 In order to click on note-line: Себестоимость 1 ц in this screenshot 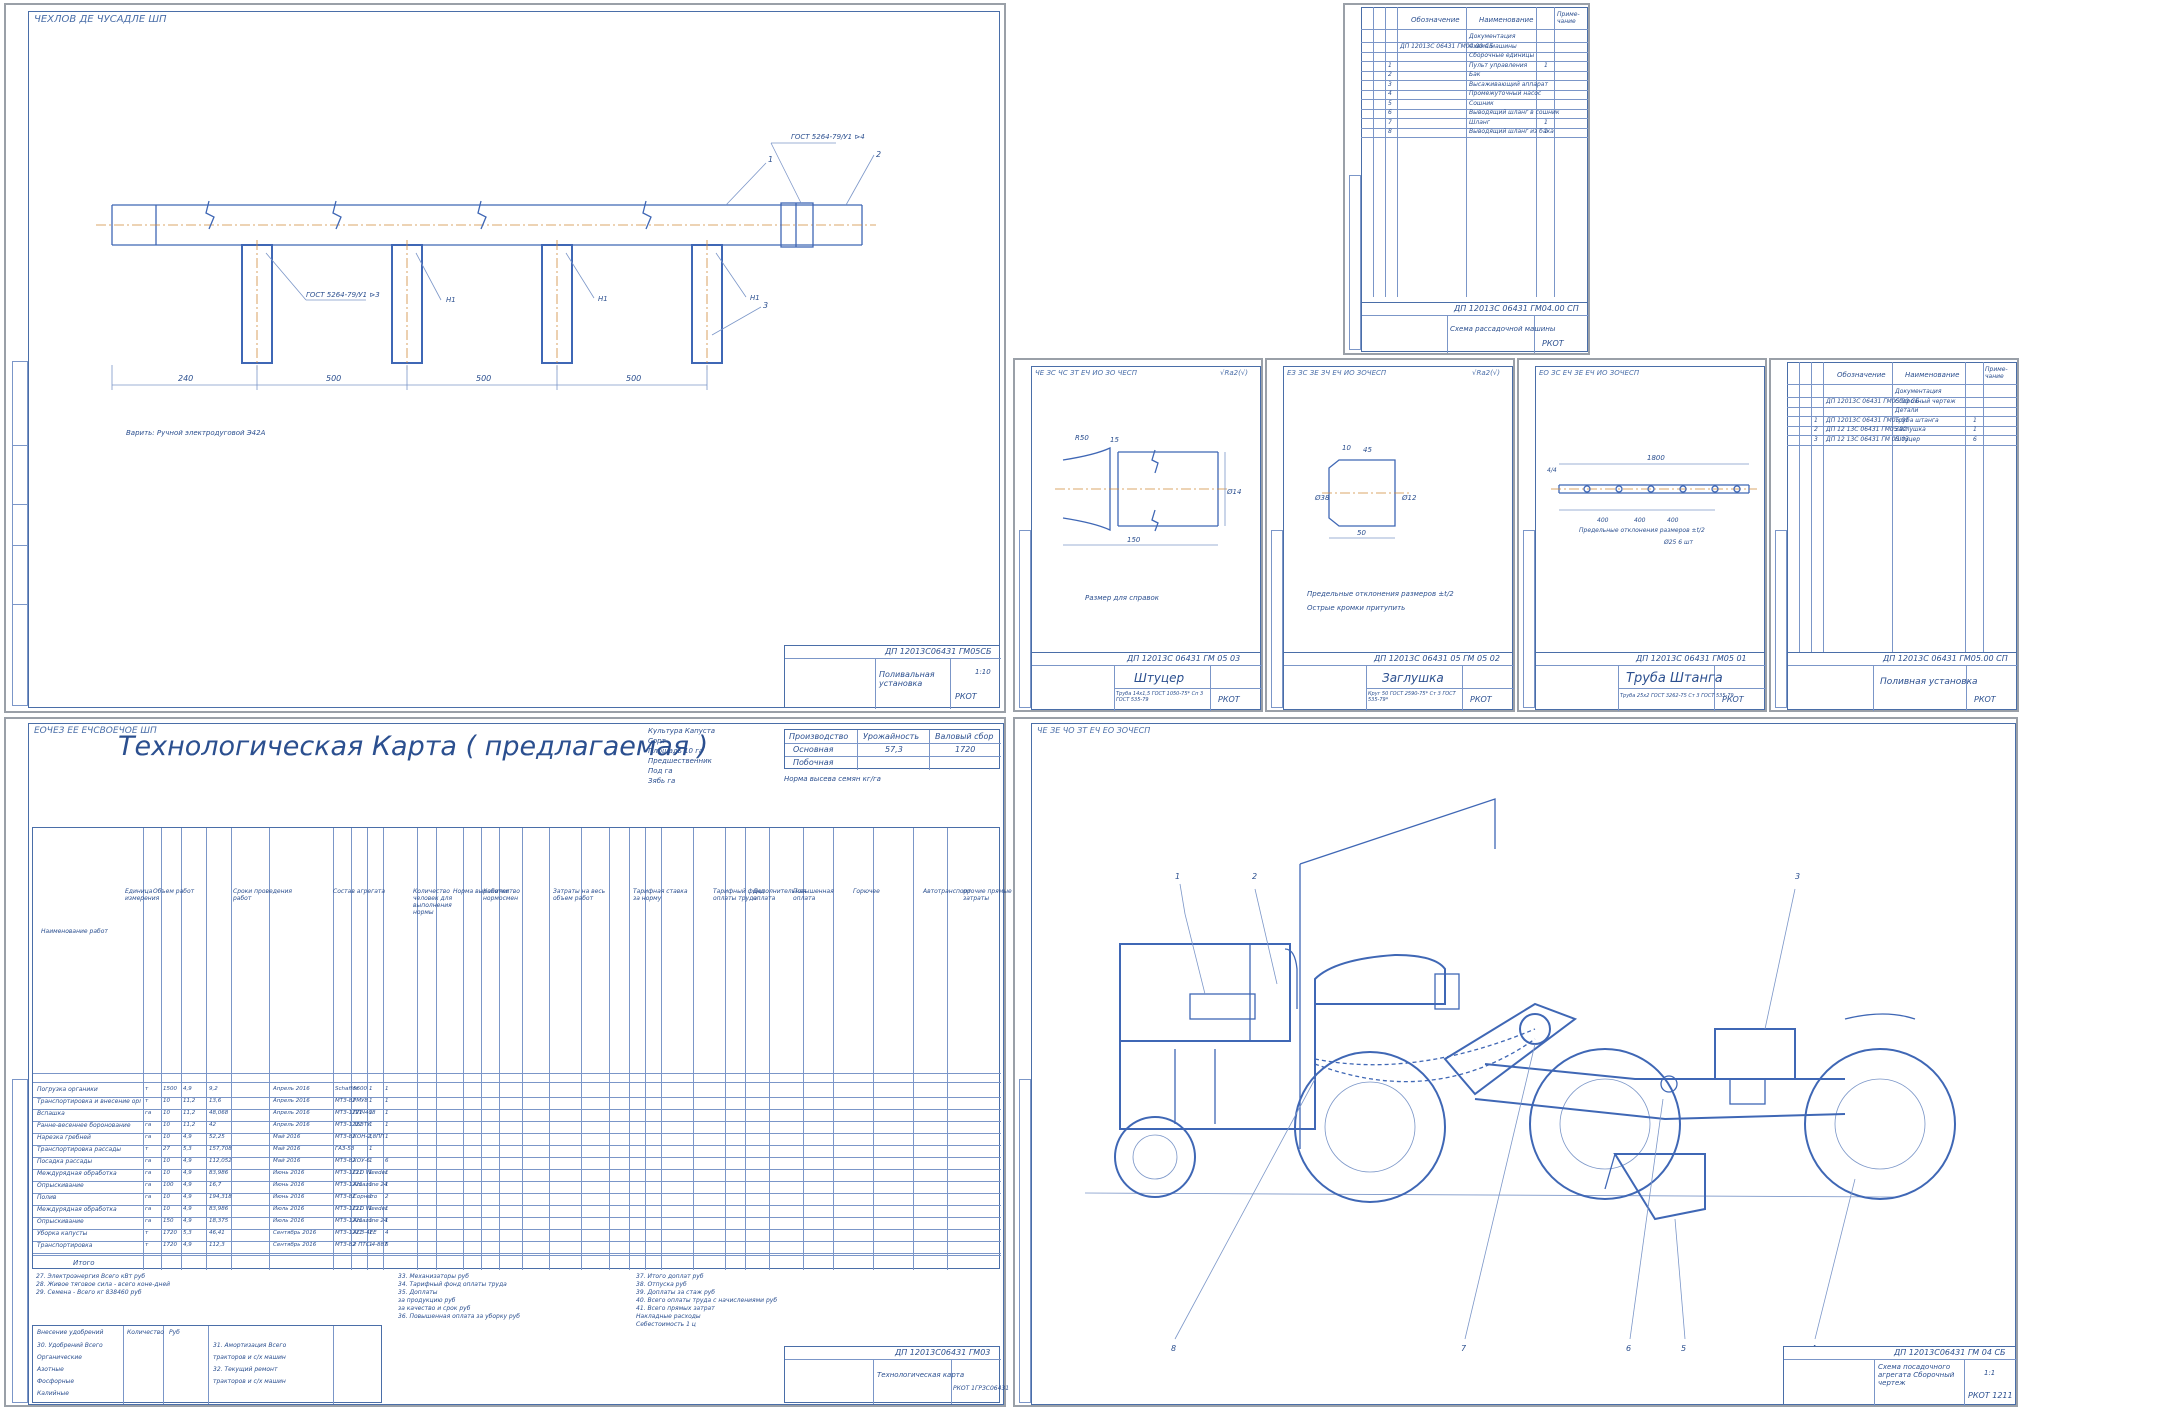, I will do `click(666, 1324)`.